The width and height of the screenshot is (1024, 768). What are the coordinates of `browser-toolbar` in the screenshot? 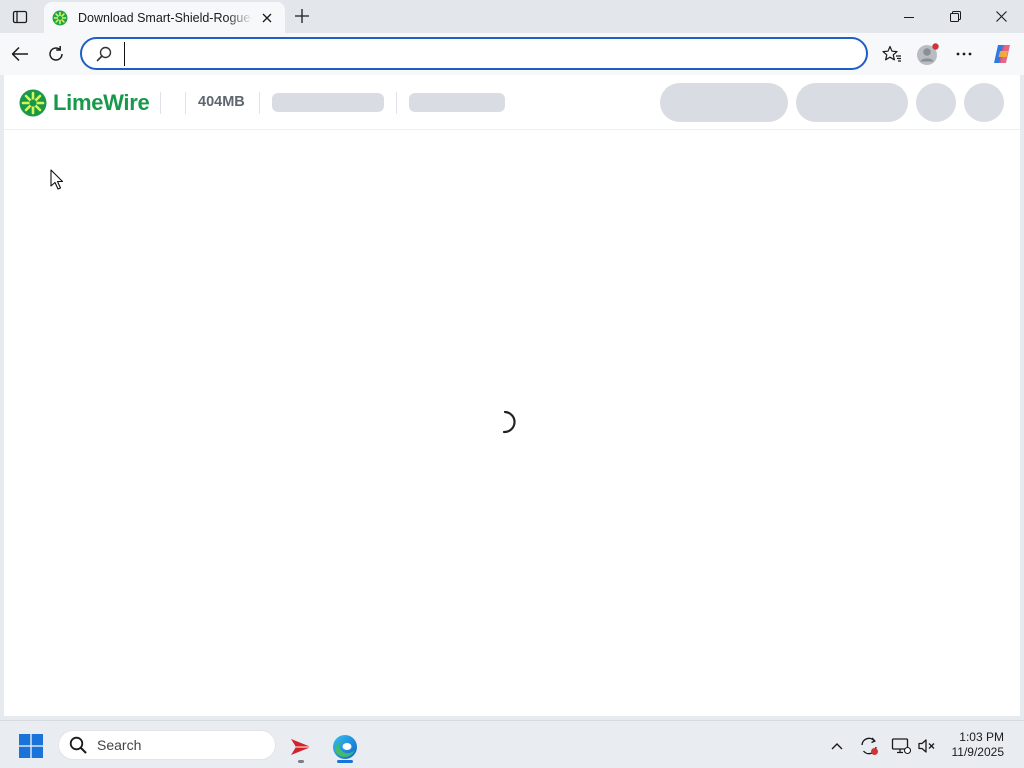 It's located at (512, 54).